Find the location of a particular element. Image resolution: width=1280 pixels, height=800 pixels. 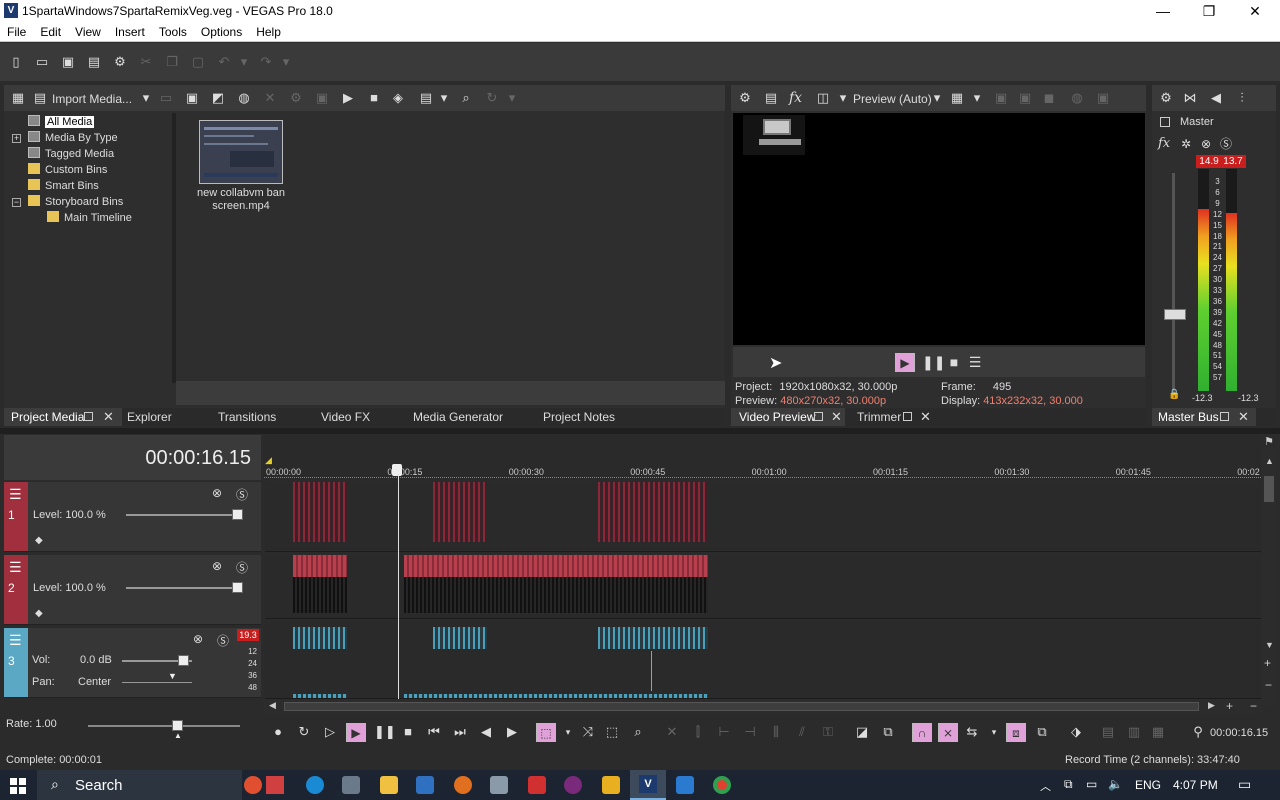

search-icon: ⌕ is located at coordinates (466, 98).